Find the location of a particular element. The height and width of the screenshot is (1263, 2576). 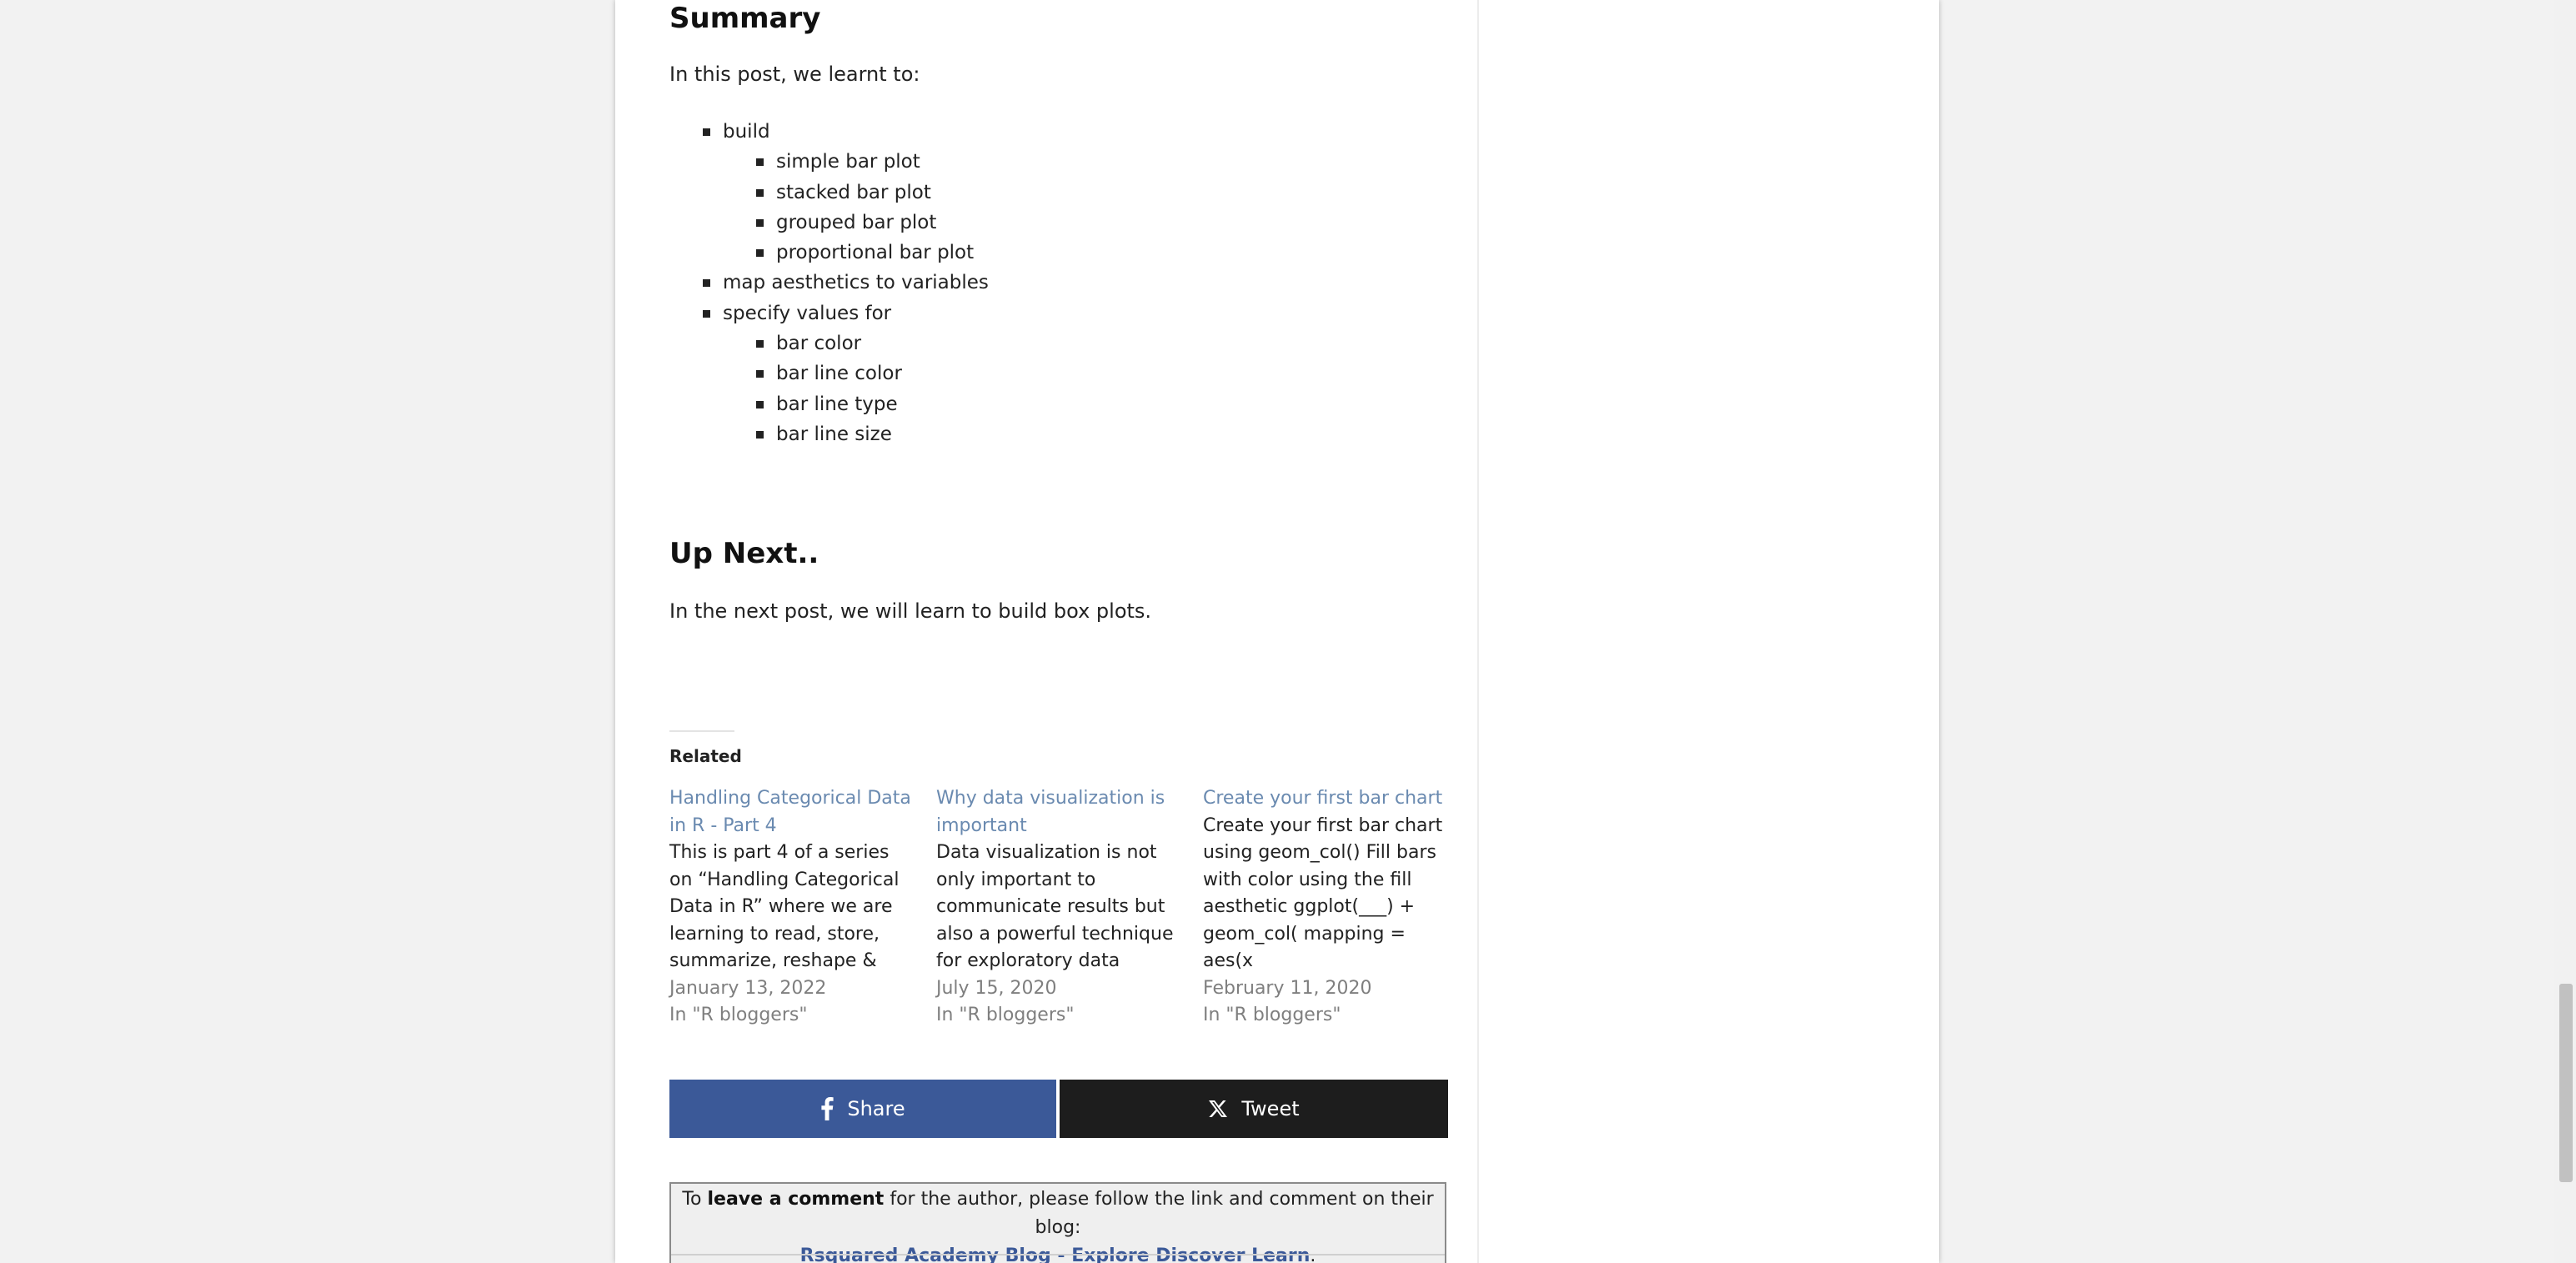

related-post-date: July 15, 2020 is located at coordinates (996, 988).